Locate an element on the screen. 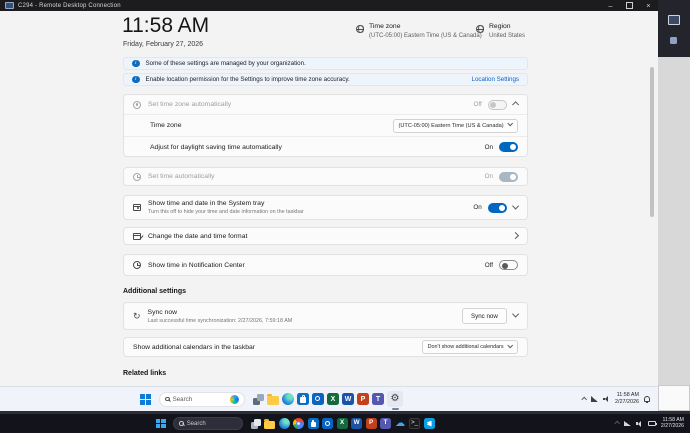 The height and width of the screenshot is (433, 690). additional-calendars-dropdown: Don't show additional calendars is located at coordinates (469, 347).